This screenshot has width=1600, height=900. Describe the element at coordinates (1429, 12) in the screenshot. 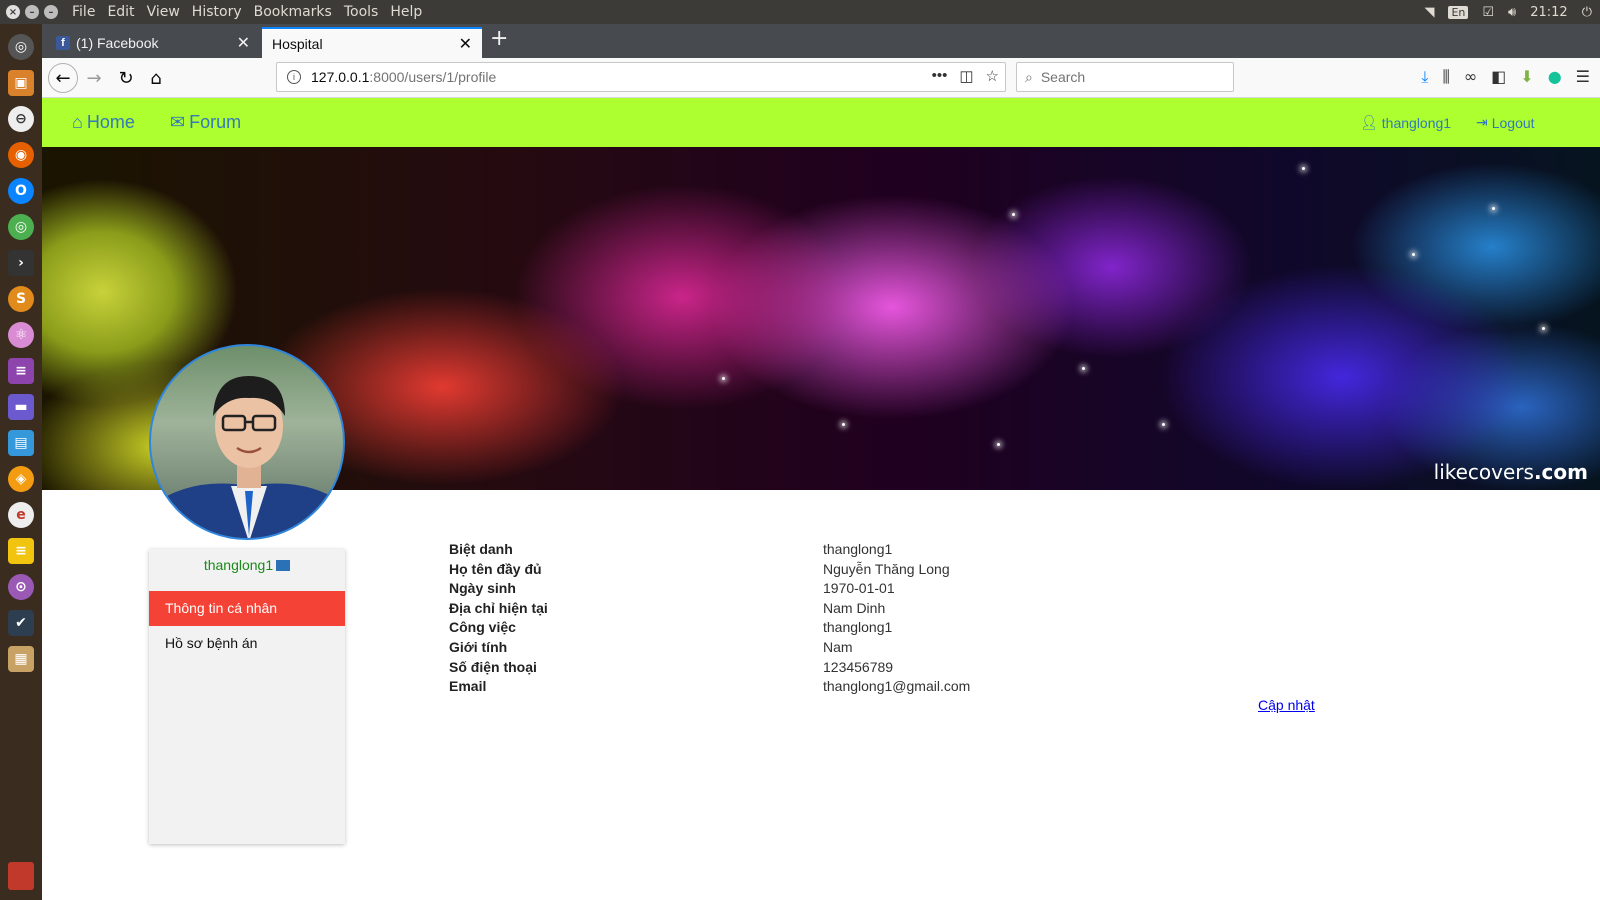

I see `wifi-icon: ◥` at that location.